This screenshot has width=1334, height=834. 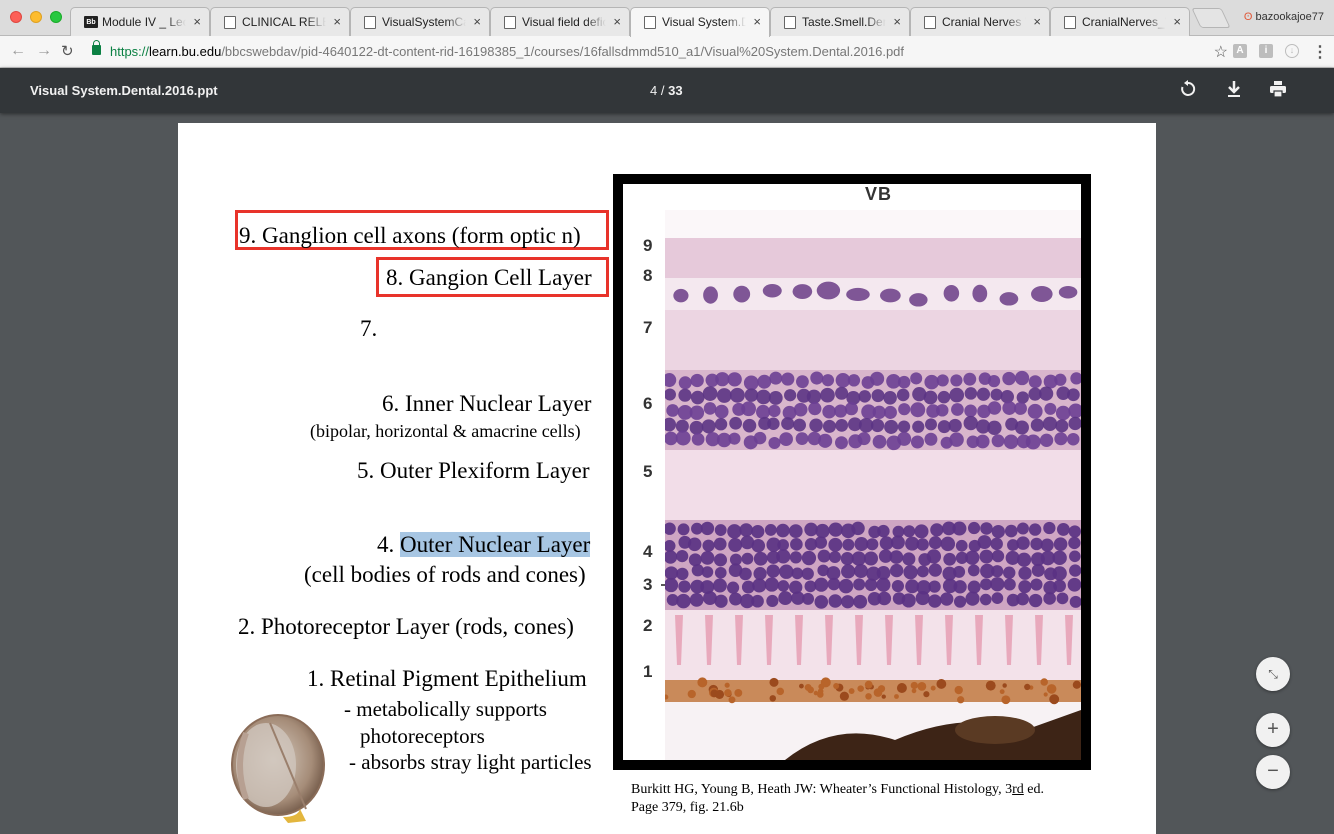 What do you see at coordinates (124, 90) in the screenshot?
I see `pdf-title: Visual System.Dental.2016.ppt` at bounding box center [124, 90].